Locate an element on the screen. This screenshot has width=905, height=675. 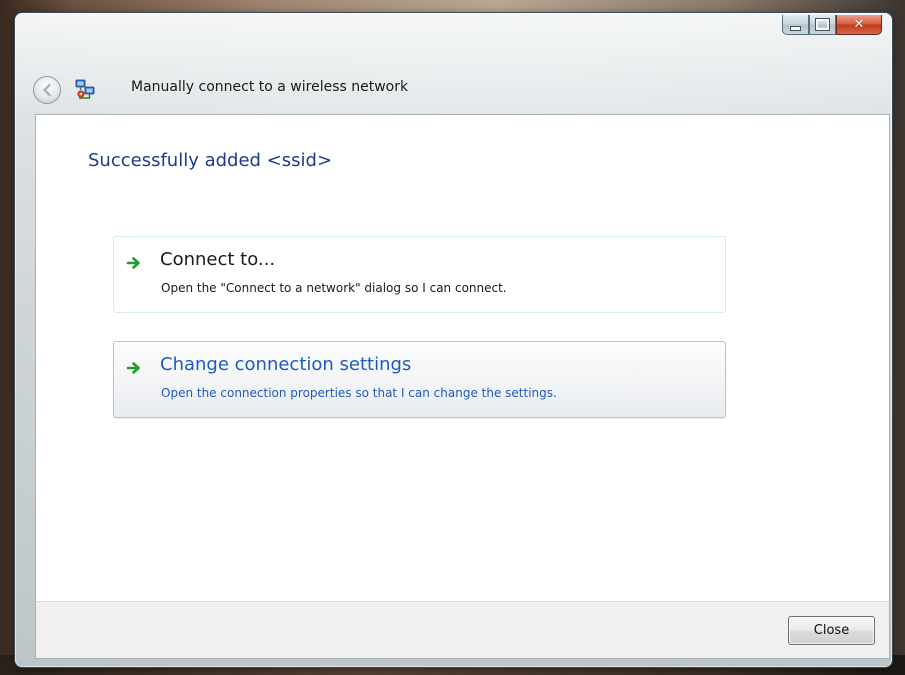
caption-buttons: ✕ is located at coordinates (832, 26).